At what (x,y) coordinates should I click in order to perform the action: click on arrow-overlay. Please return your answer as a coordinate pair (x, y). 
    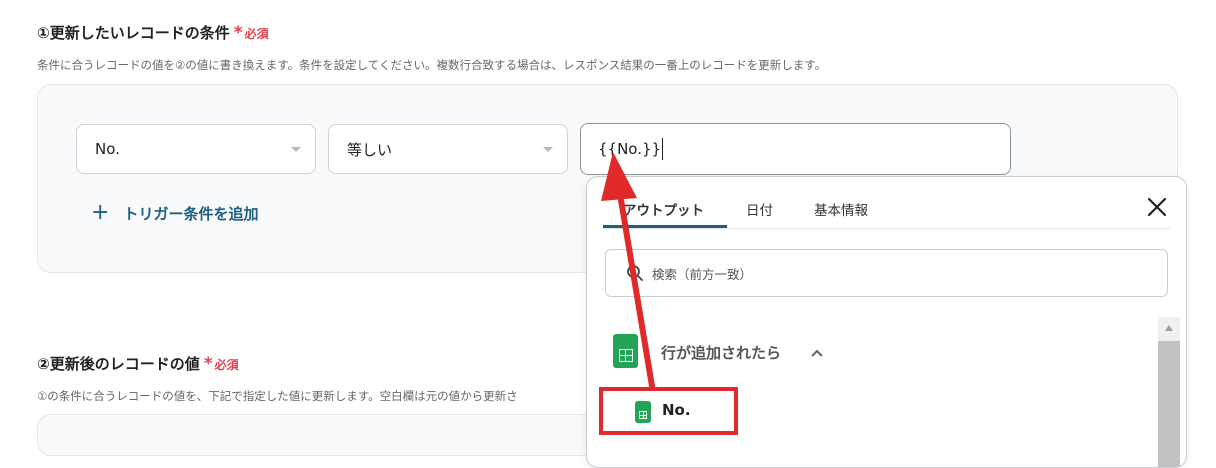
    Looking at the image, I should click on (628, 270).